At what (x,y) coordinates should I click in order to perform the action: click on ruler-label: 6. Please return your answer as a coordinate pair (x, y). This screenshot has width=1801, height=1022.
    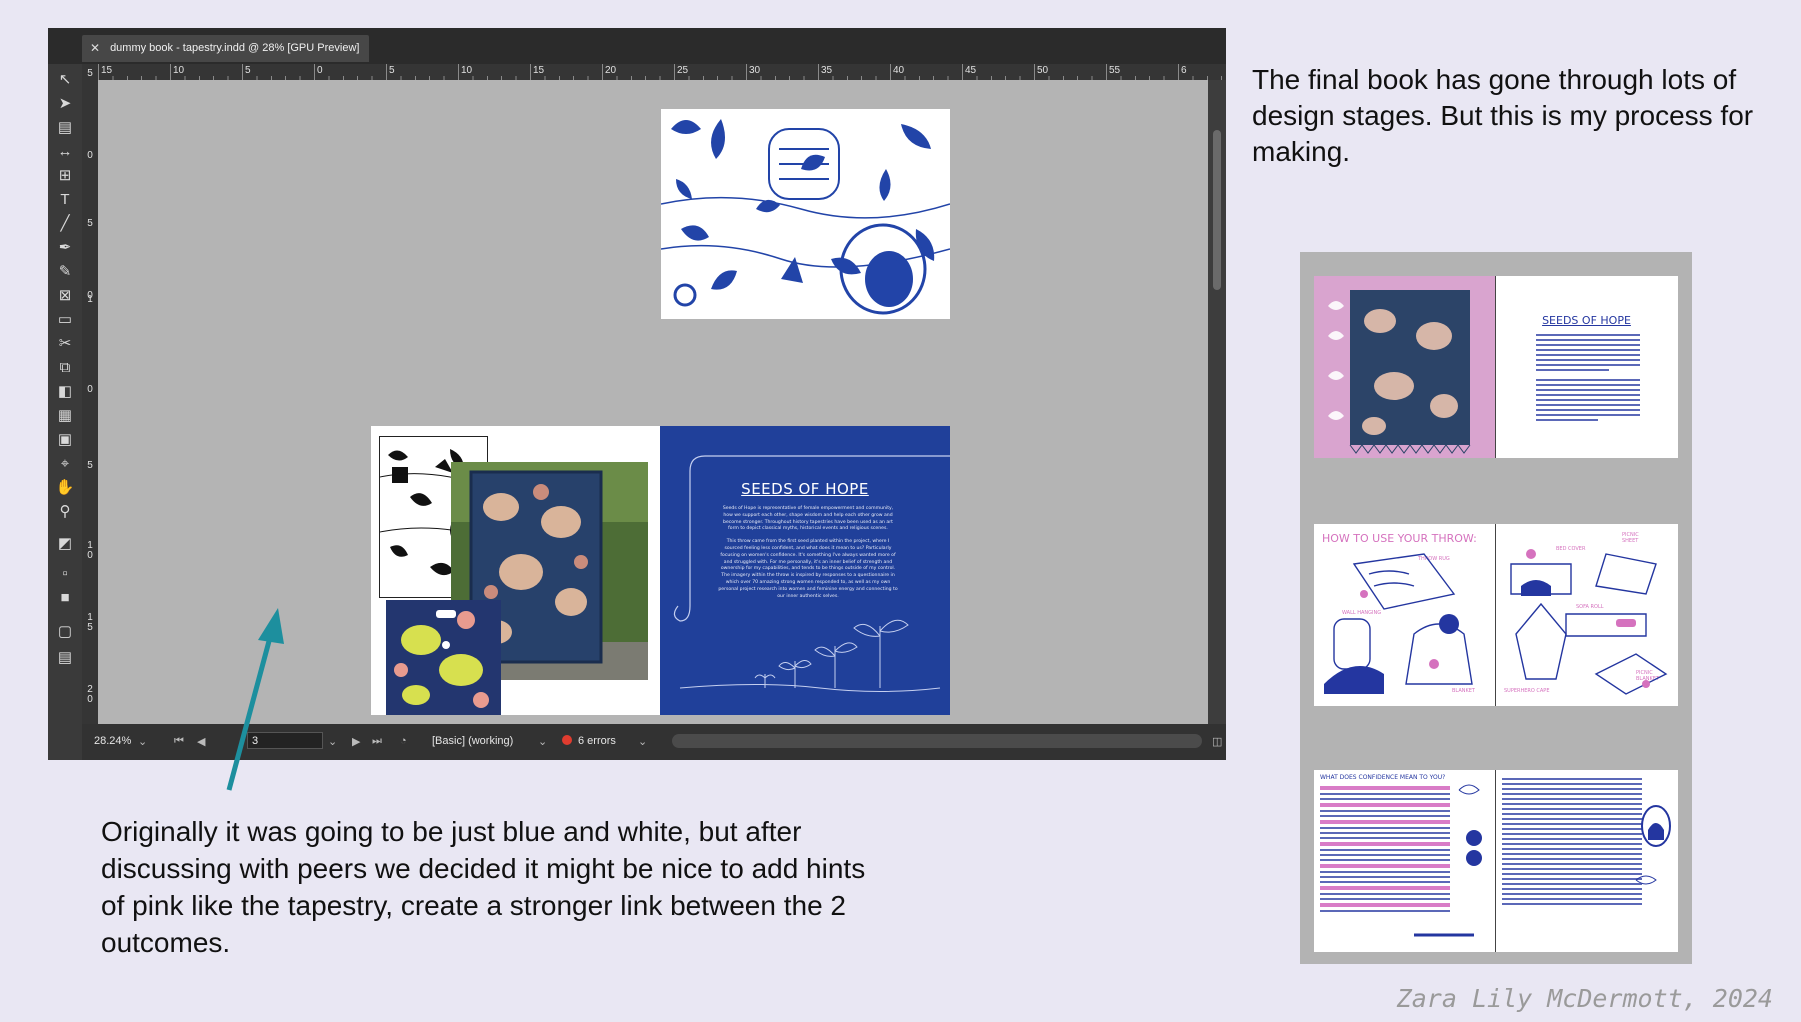
    Looking at the image, I should click on (1184, 70).